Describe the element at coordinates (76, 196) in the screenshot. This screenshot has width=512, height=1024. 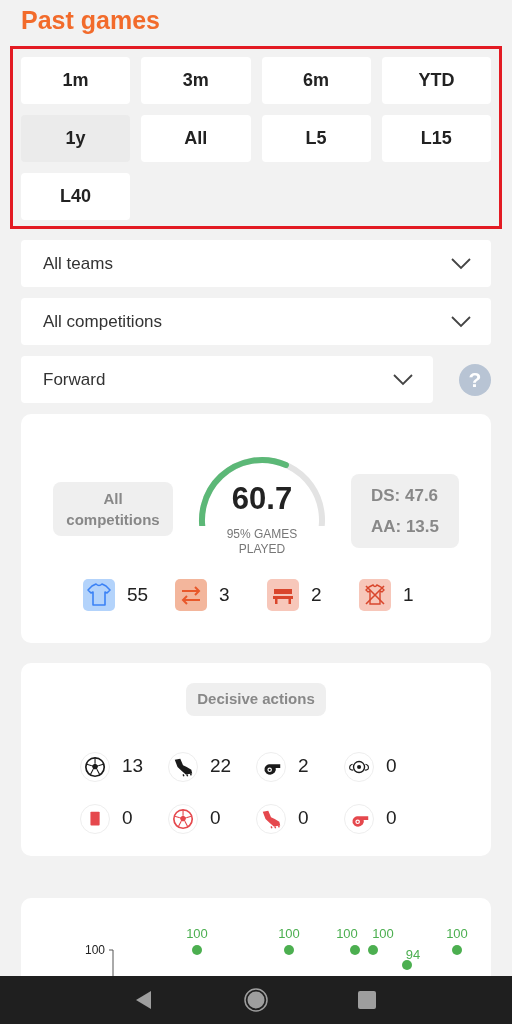
I see `period-button: L40` at that location.